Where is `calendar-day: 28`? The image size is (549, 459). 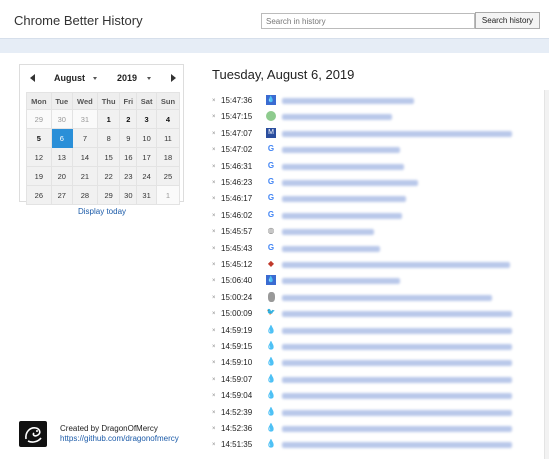 calendar-day: 28 is located at coordinates (84, 195).